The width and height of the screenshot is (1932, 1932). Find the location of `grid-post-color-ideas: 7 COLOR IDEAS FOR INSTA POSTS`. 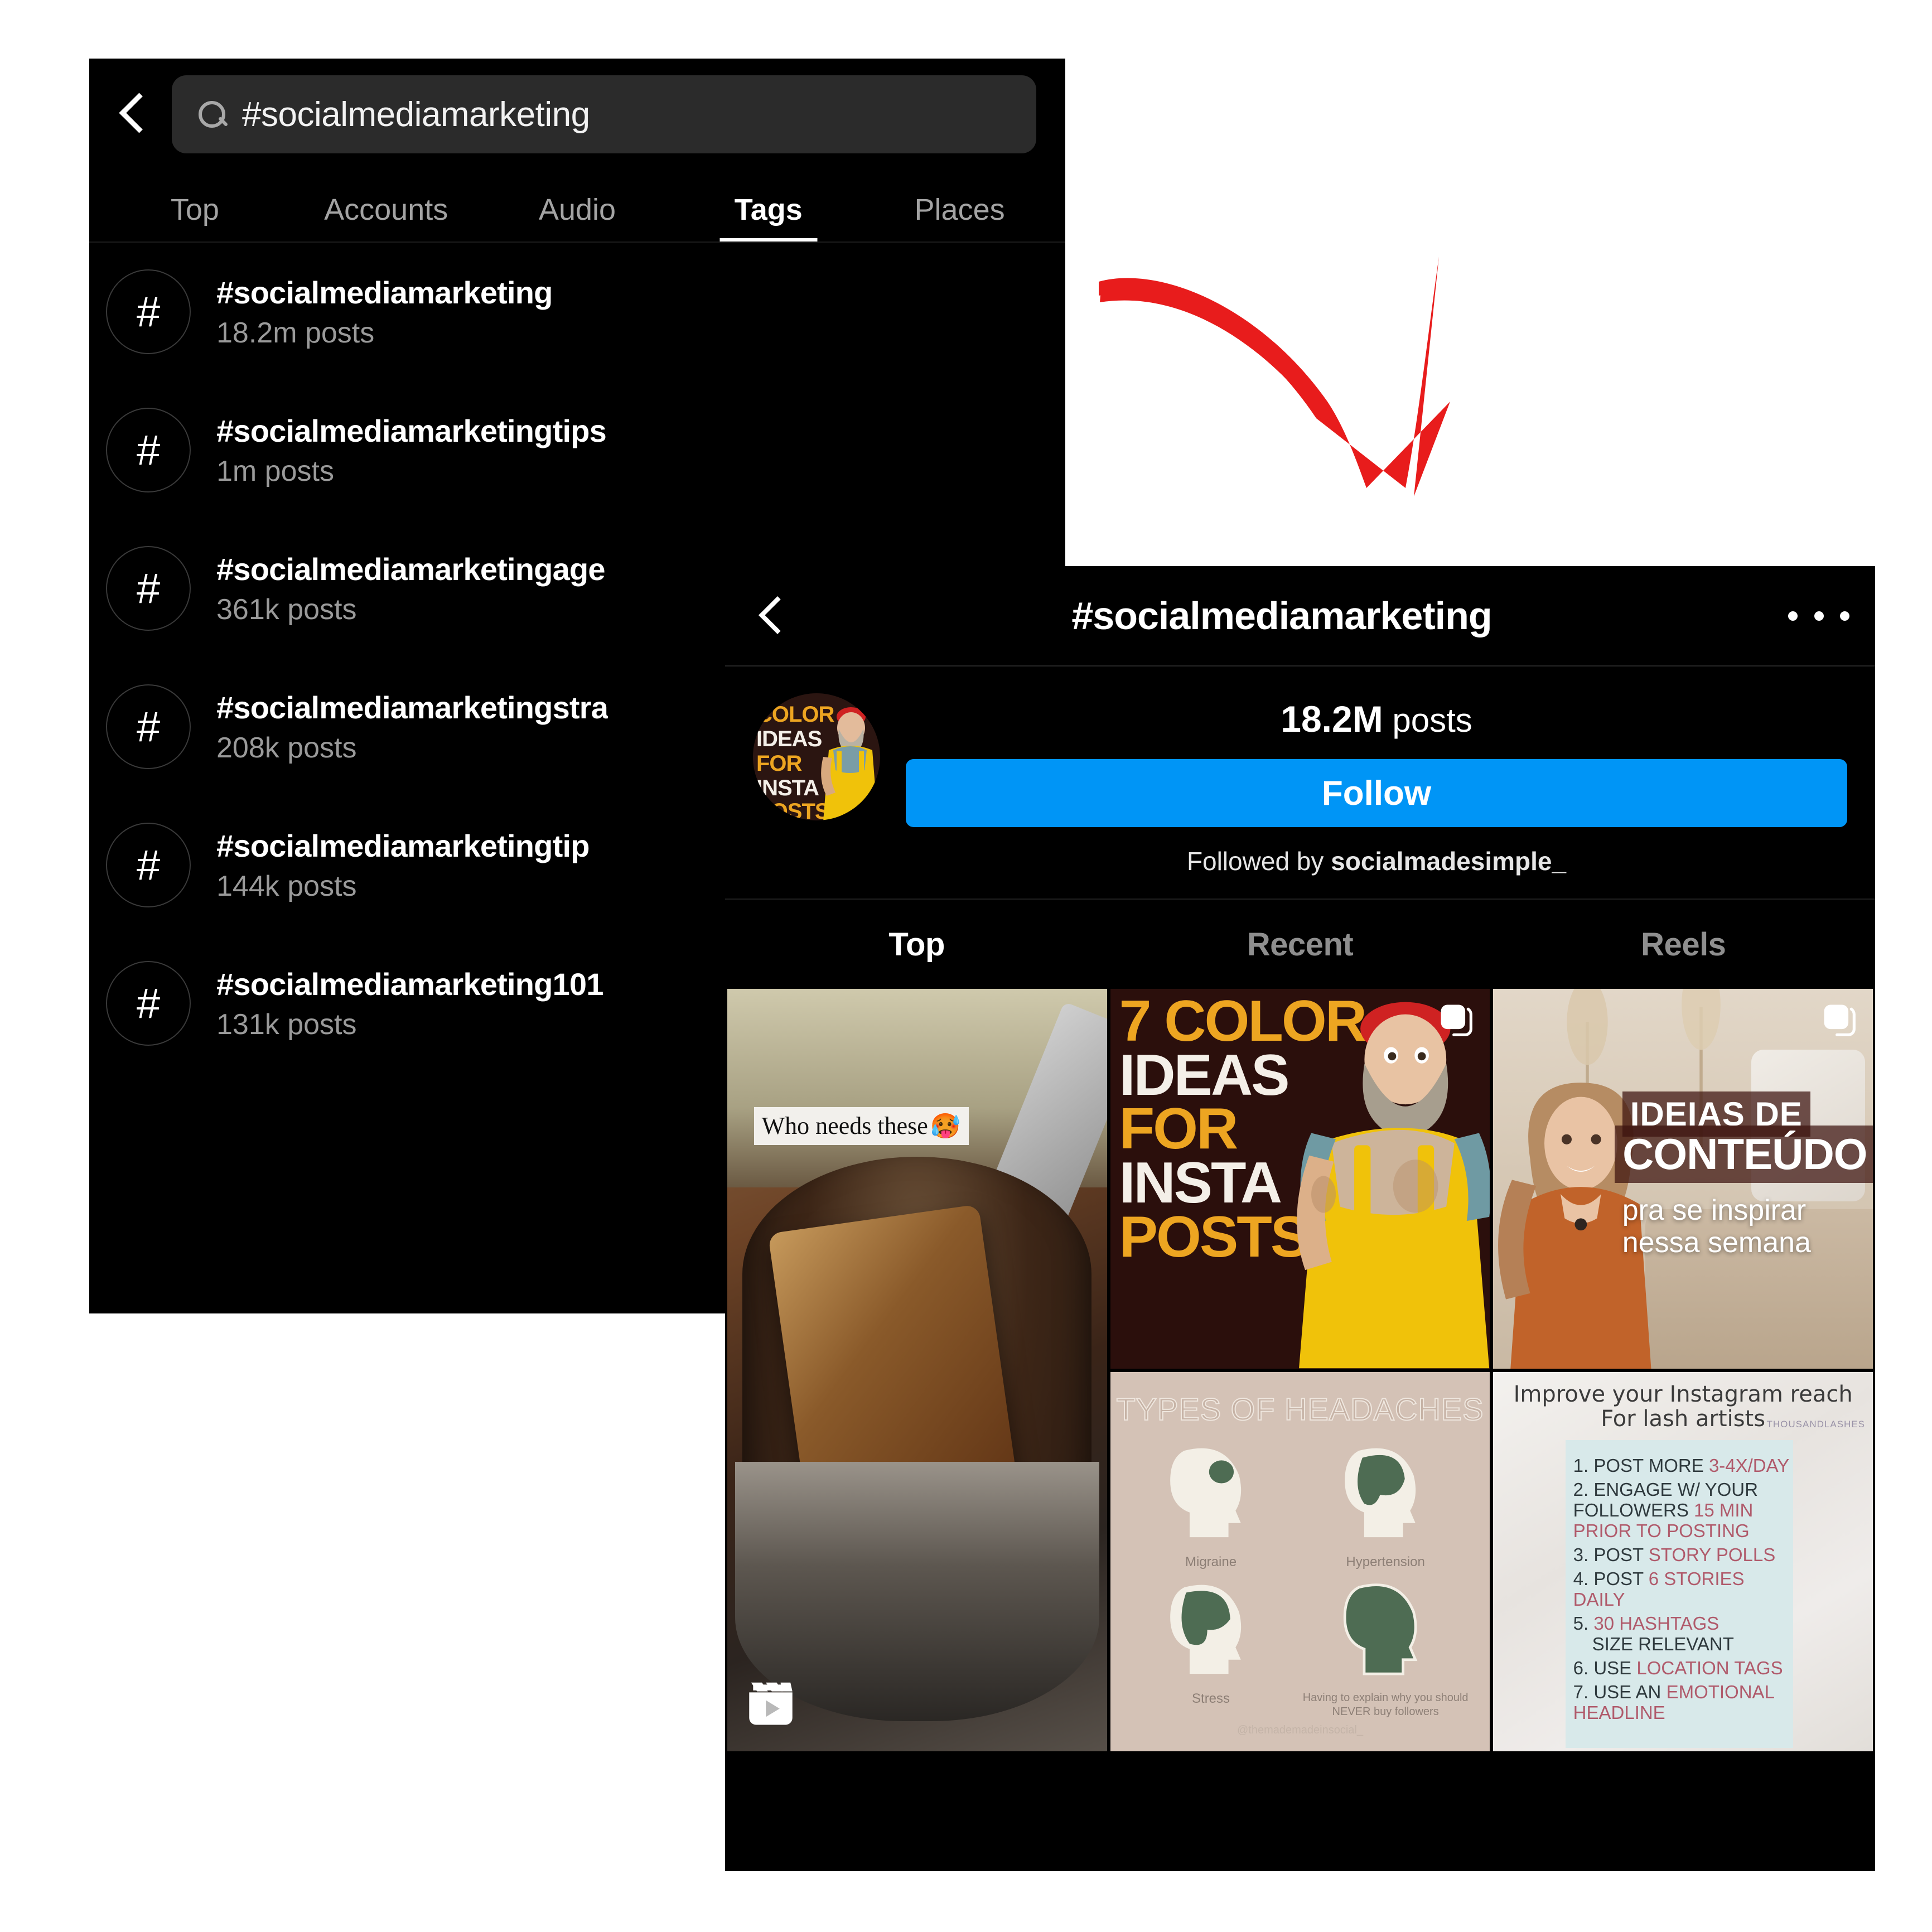

grid-post-color-ideas: 7 COLOR IDEAS FOR INSTA POSTS is located at coordinates (1300, 1179).